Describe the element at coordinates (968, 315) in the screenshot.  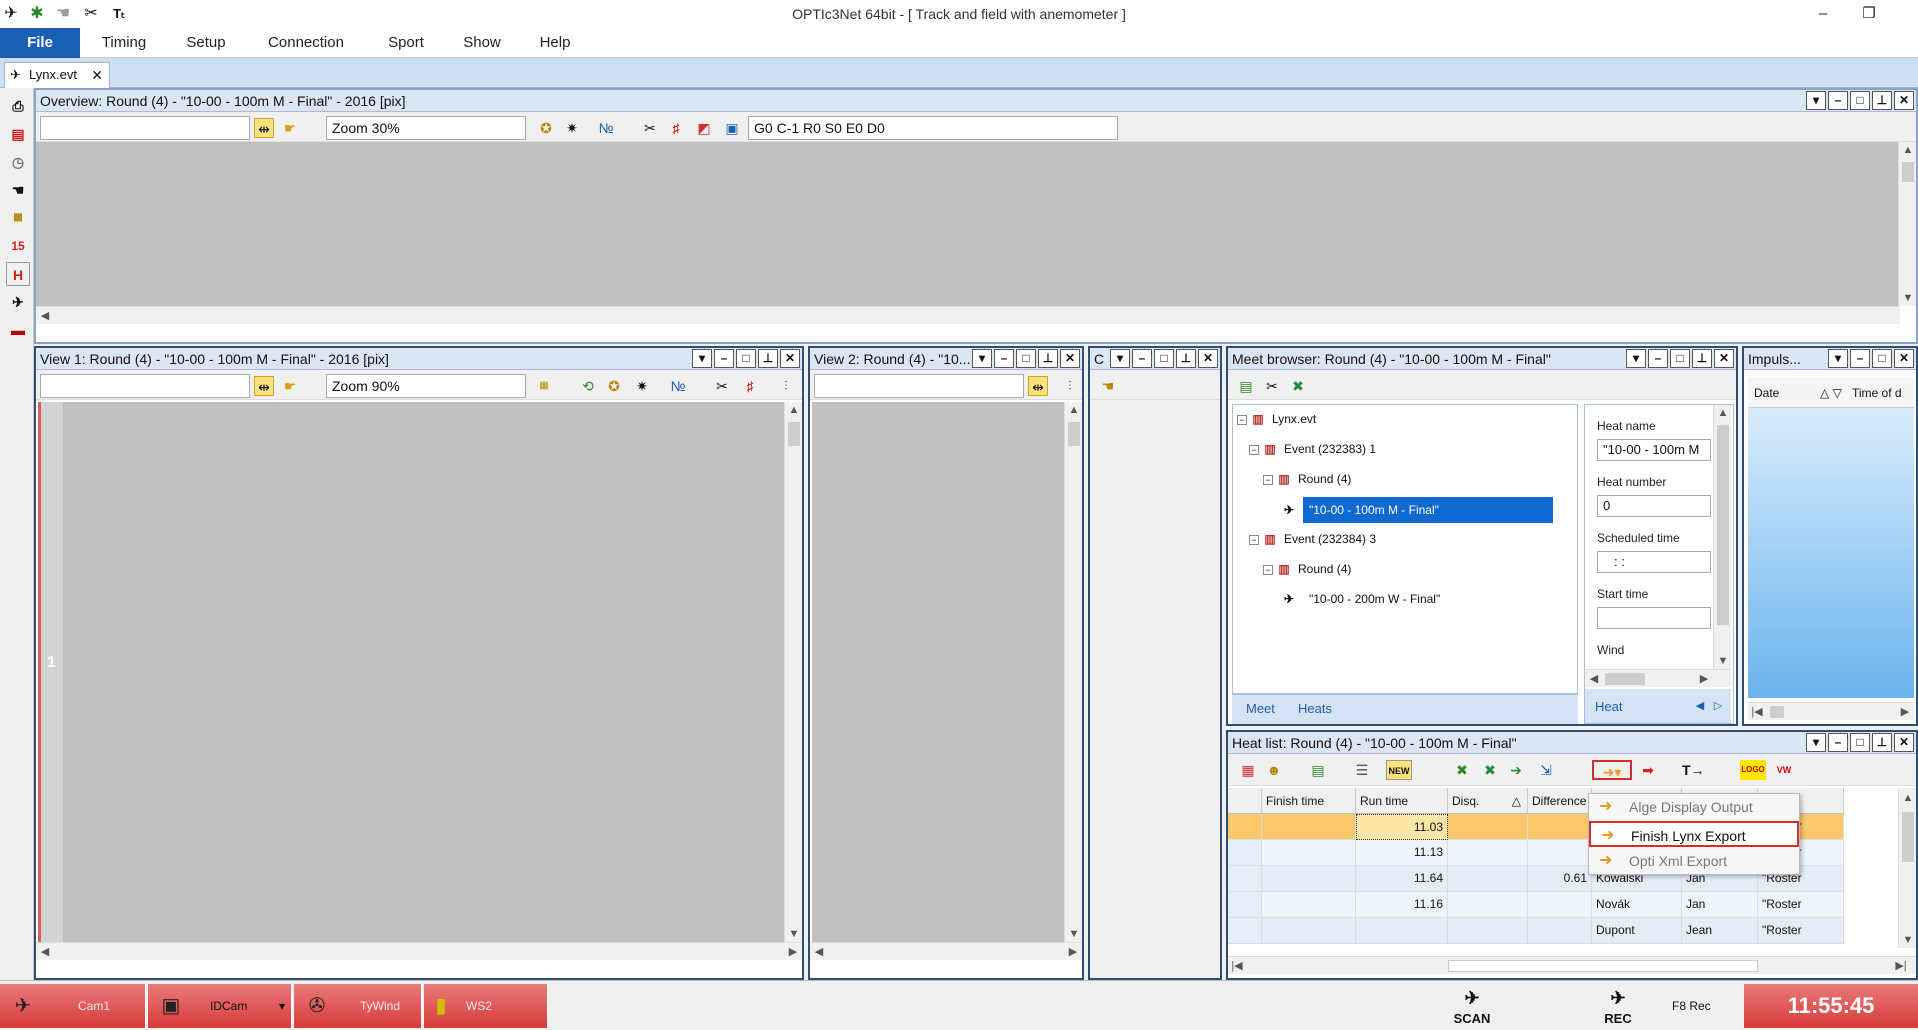
I see `overview-hscroll: ◀` at that location.